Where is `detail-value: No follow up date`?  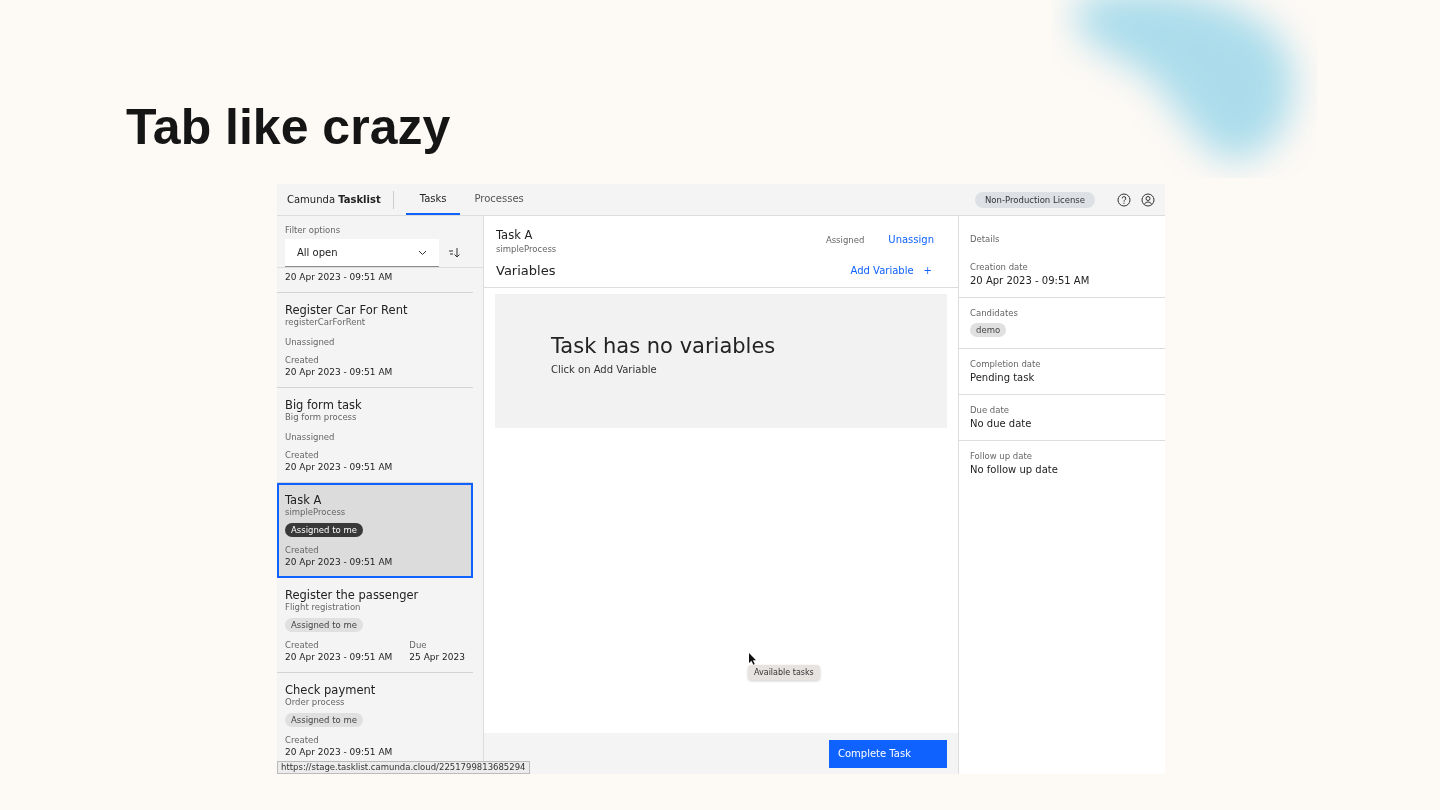
detail-value: No follow up date is located at coordinates (1014, 469).